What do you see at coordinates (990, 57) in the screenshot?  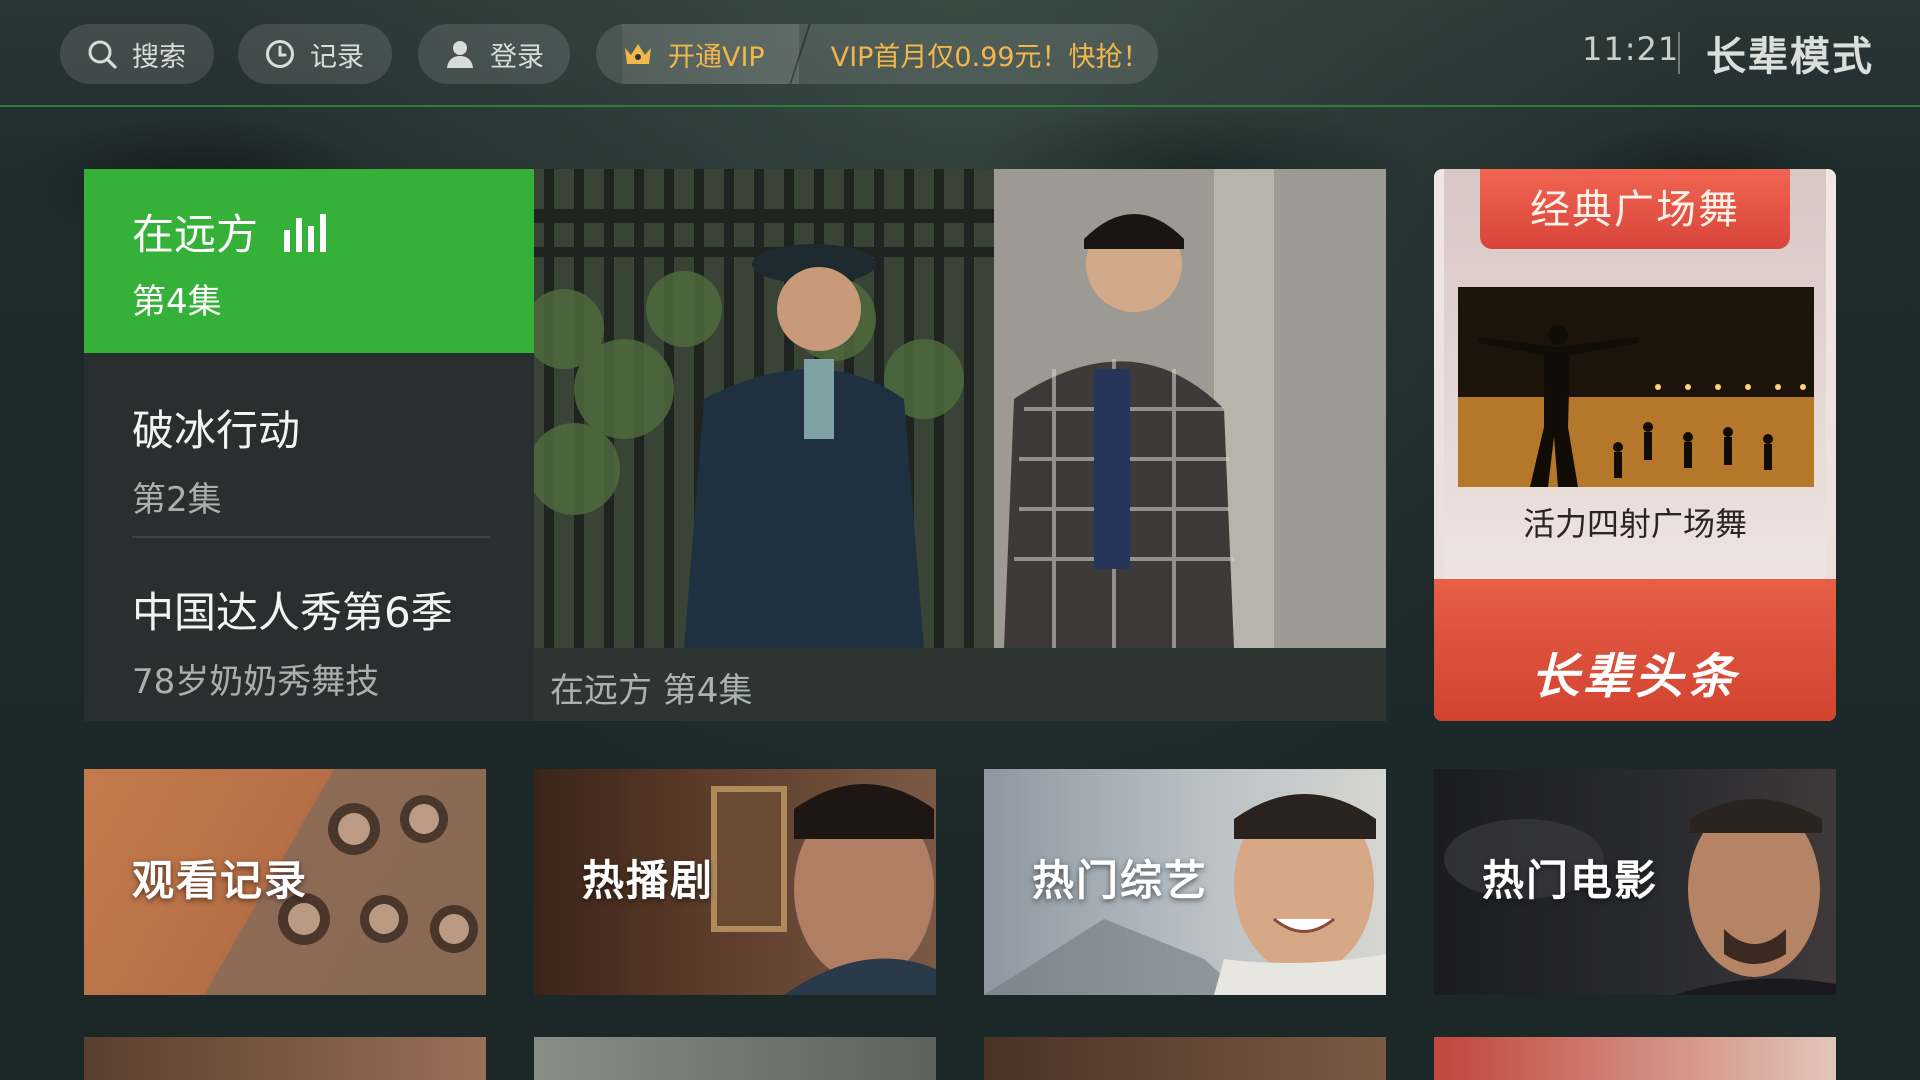 I see `vip-promo-text: VIP首月仅0.99元！快抢！` at bounding box center [990, 57].